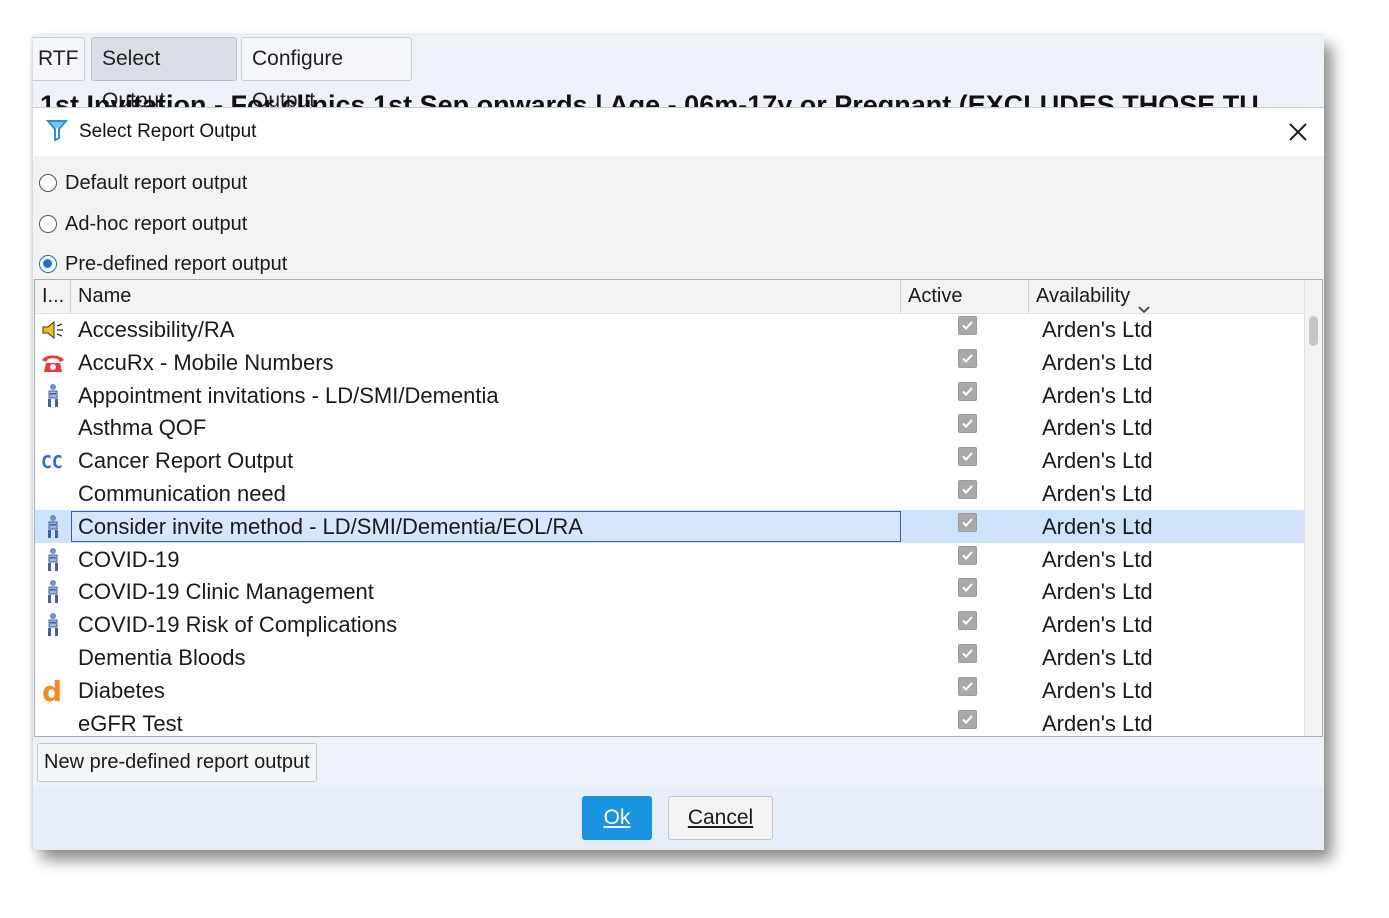 Image resolution: width=1389 pixels, height=918 pixels. Describe the element at coordinates (156, 223) in the screenshot. I see `radio-label: Ad-hoc report output` at that location.